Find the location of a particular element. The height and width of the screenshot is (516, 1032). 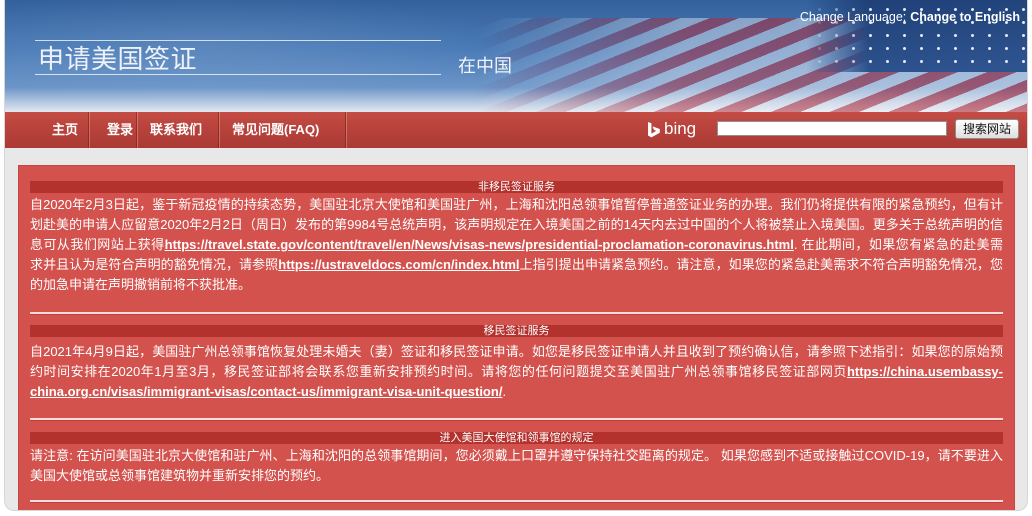

notice-text: . is located at coordinates (504, 391).